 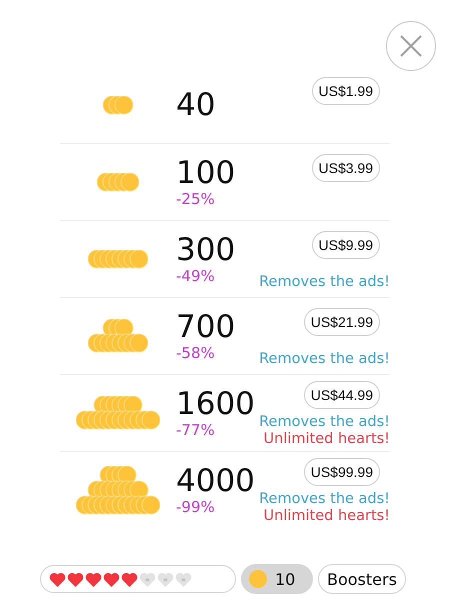 I want to click on price-button: US$99.99, so click(x=342, y=472).